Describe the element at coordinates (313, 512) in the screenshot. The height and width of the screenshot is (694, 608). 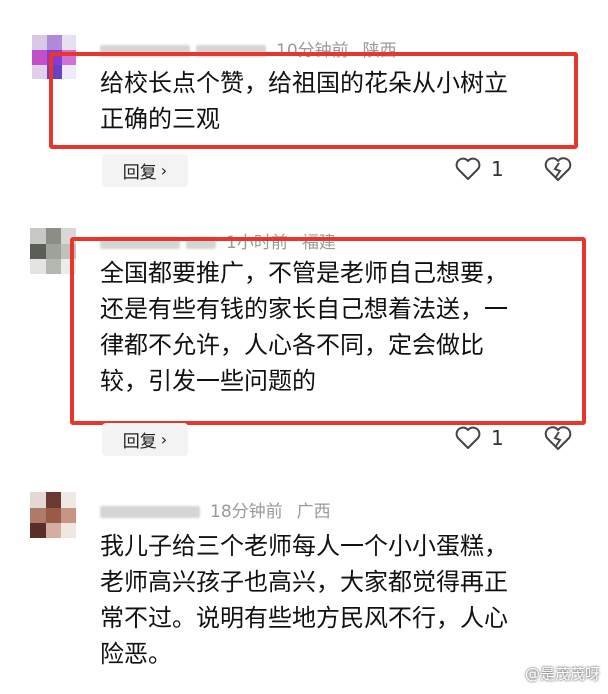
I see `comment-location: 广西` at that location.